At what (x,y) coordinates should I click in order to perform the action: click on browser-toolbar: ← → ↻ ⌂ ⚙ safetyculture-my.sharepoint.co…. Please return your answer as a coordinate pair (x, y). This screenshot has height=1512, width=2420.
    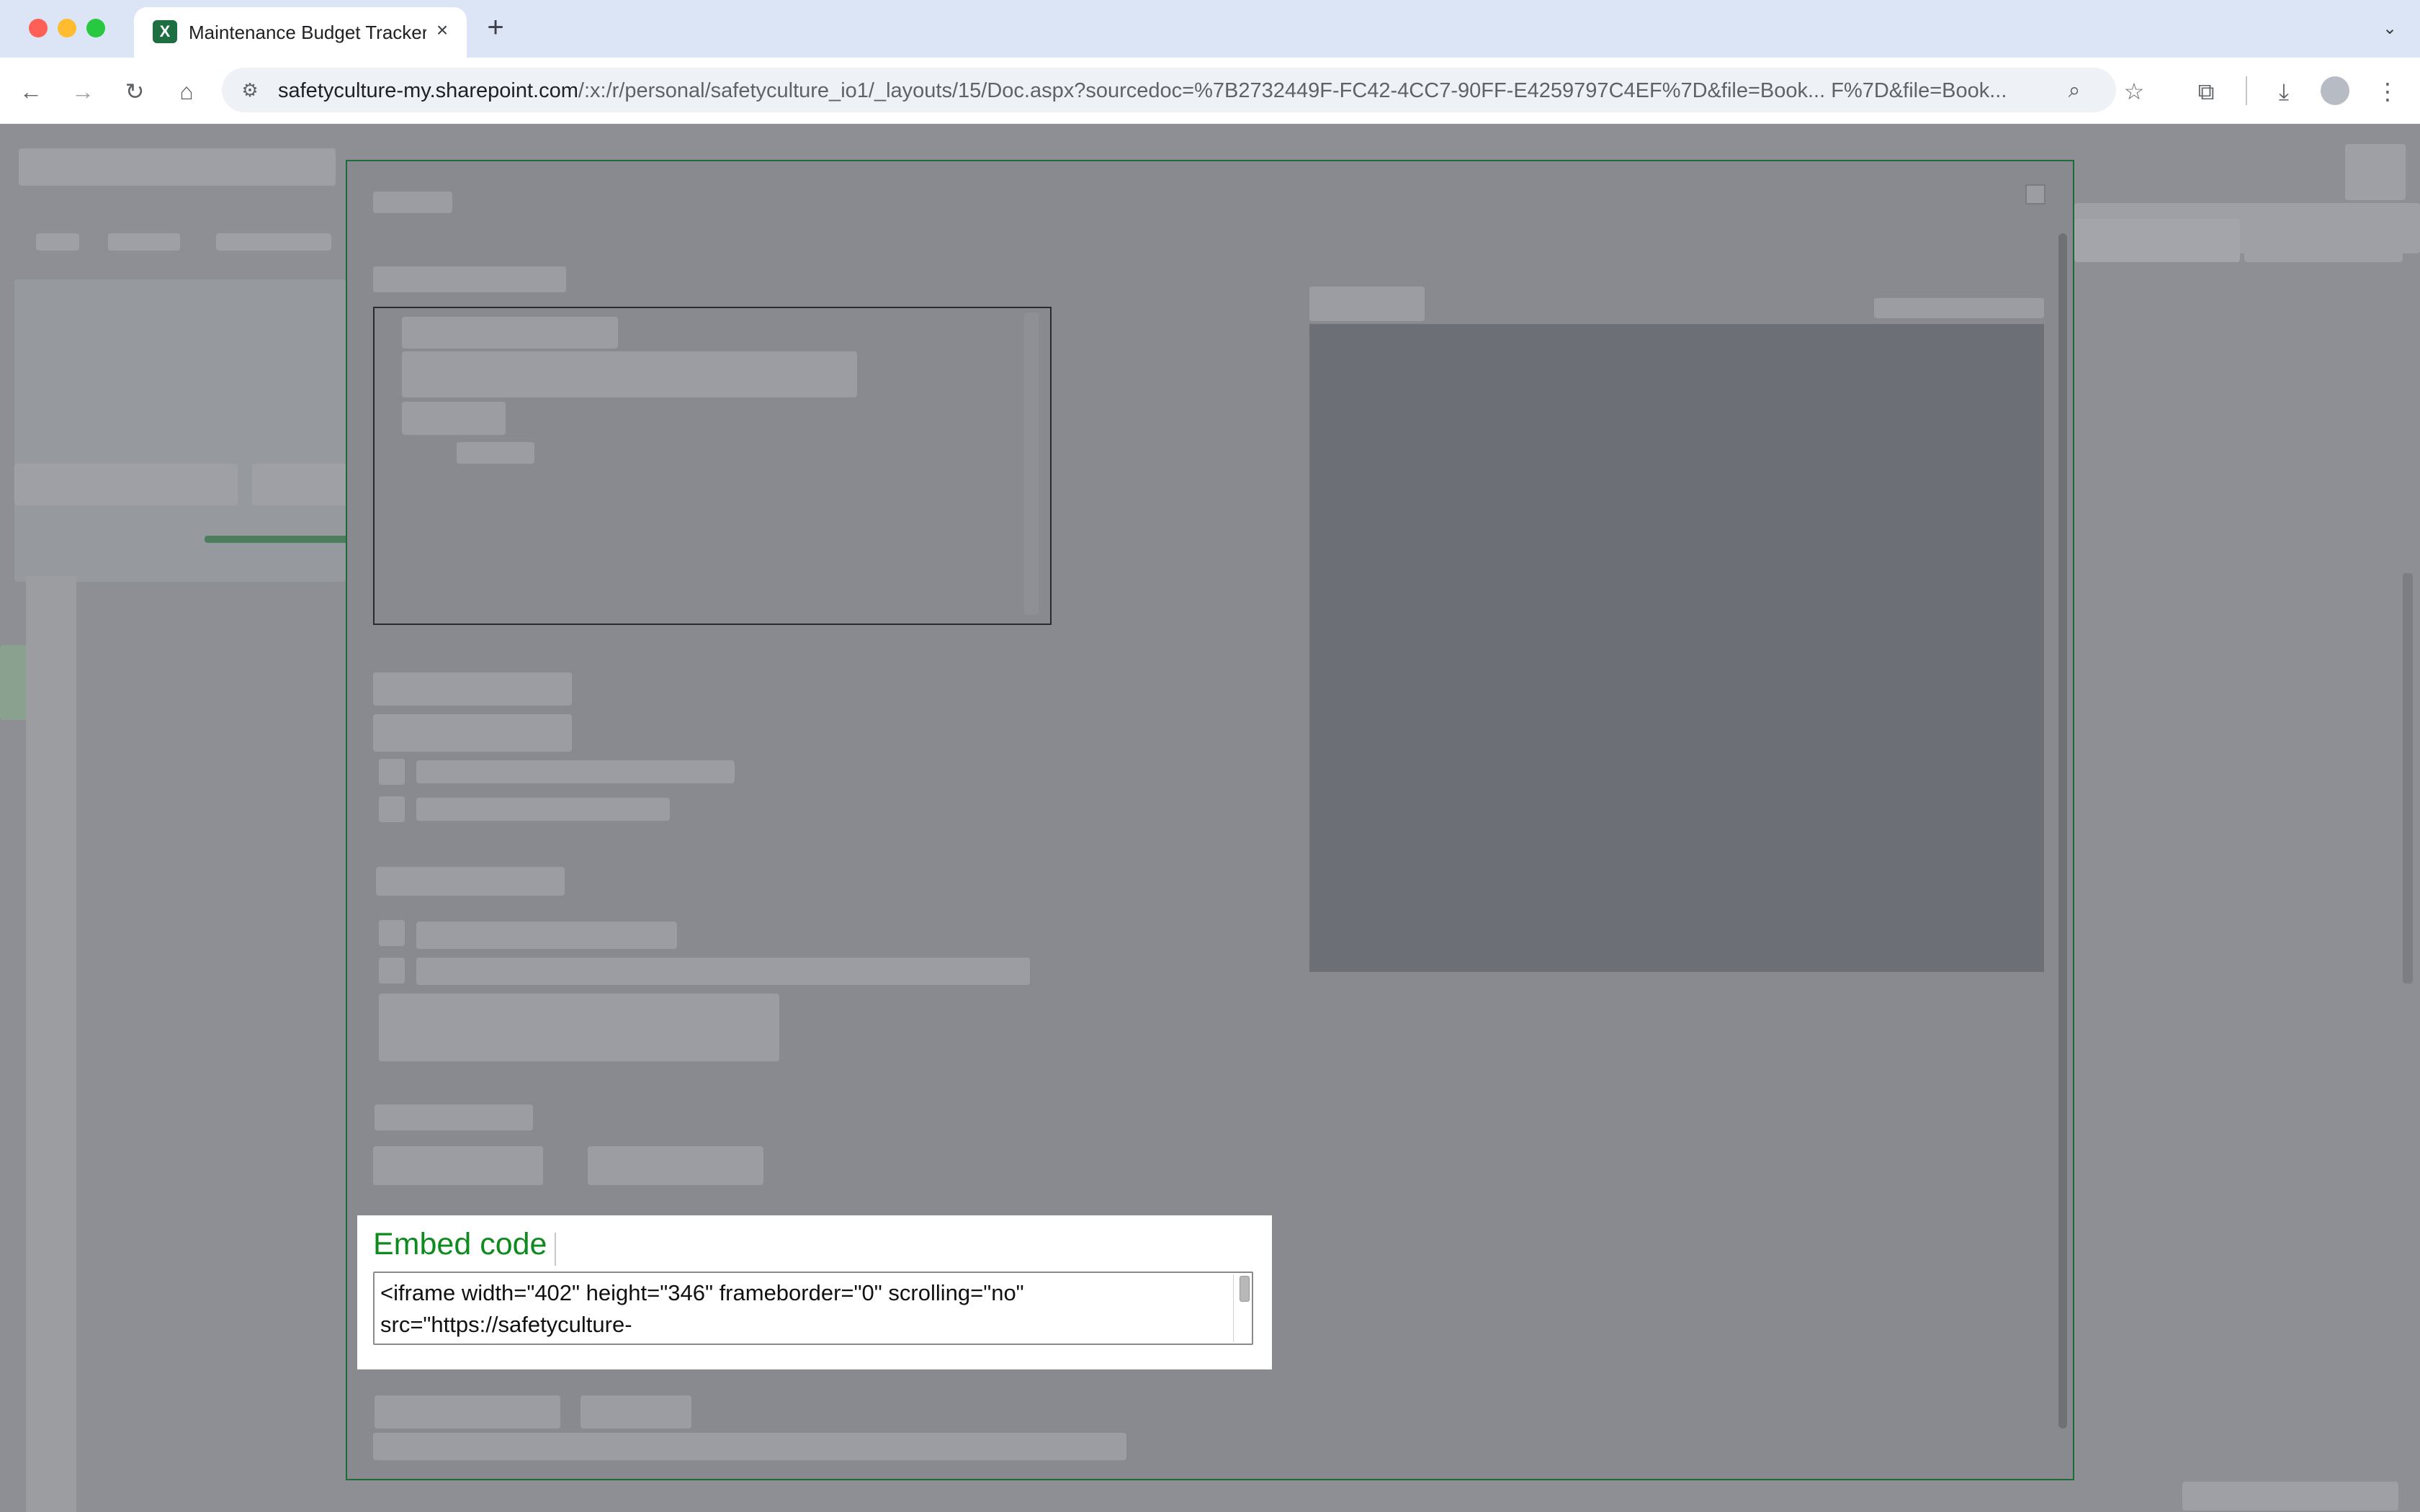
    Looking at the image, I should click on (1210, 91).